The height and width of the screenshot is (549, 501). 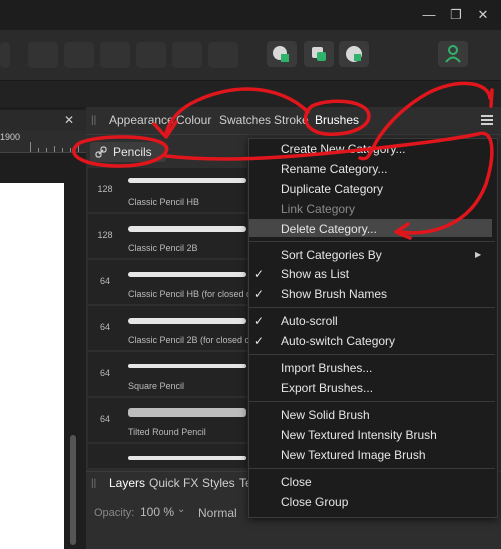 I want to click on boolean-add-icon, so click(x=281, y=54).